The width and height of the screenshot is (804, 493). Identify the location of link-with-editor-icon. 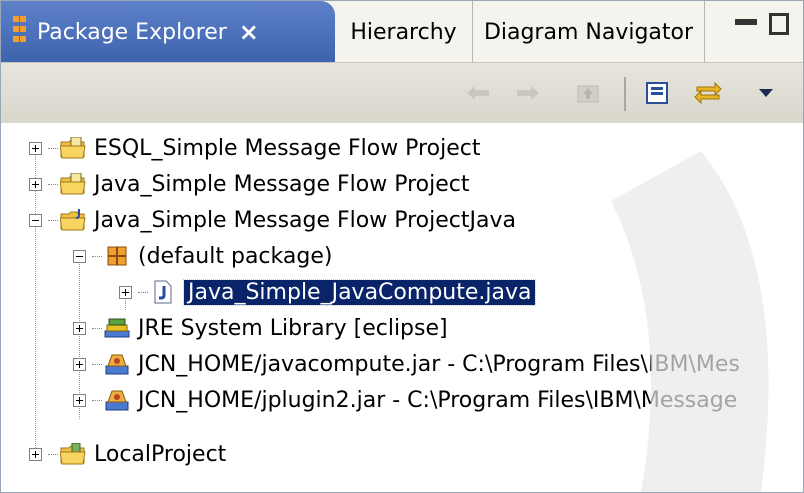
(708, 93).